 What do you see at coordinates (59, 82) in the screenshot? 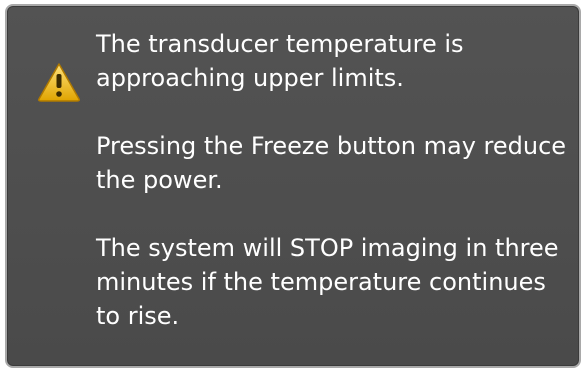
I see `warning-icon` at bounding box center [59, 82].